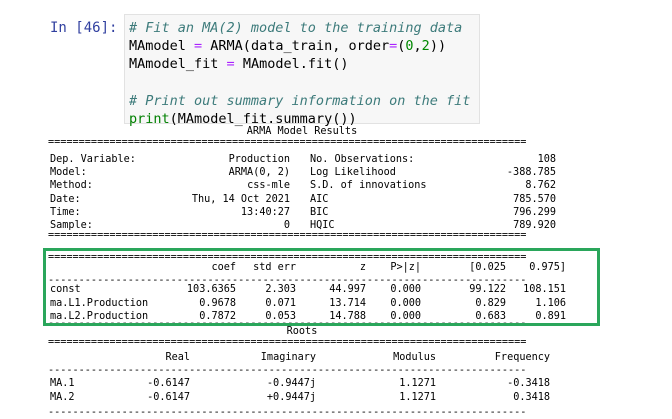 The width and height of the screenshot is (672, 419). I want to click on code-number: 0, so click(409, 46).